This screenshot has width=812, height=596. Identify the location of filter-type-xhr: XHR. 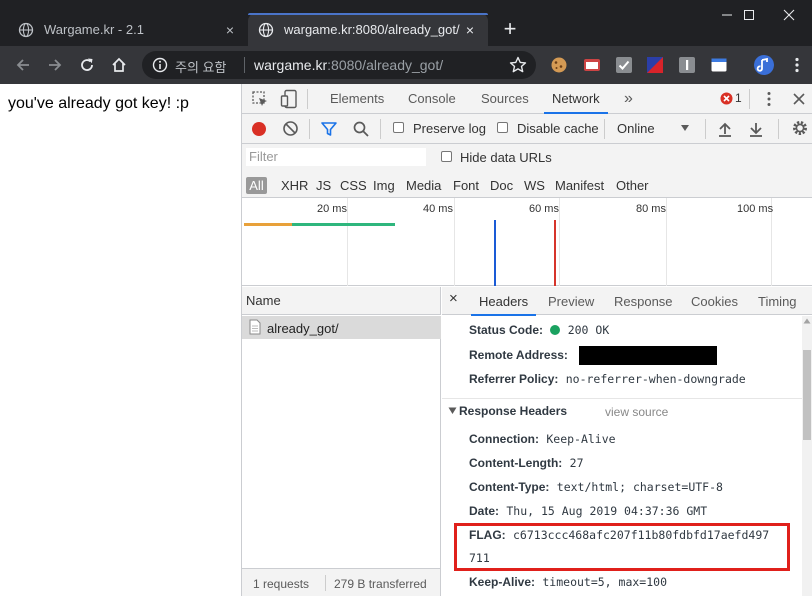
(294, 185).